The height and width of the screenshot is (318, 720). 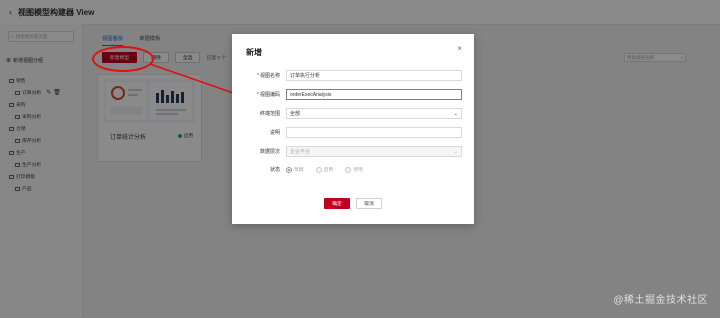 I want to click on radio-label: 草稿, so click(x=299, y=170).